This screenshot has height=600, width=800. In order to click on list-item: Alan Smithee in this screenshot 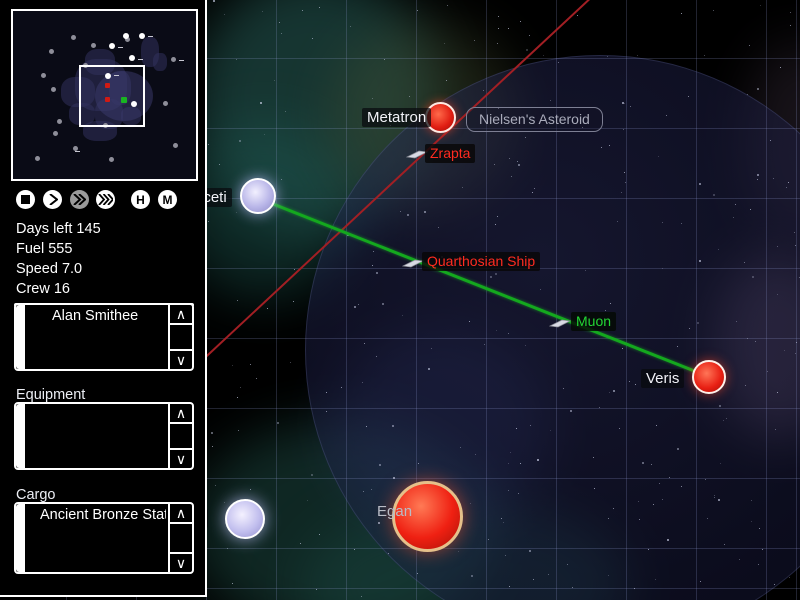, I will do `click(96, 316)`.